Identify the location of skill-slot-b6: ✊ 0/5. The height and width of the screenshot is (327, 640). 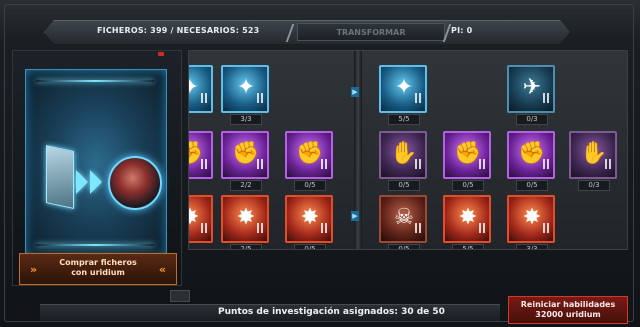
(531, 161).